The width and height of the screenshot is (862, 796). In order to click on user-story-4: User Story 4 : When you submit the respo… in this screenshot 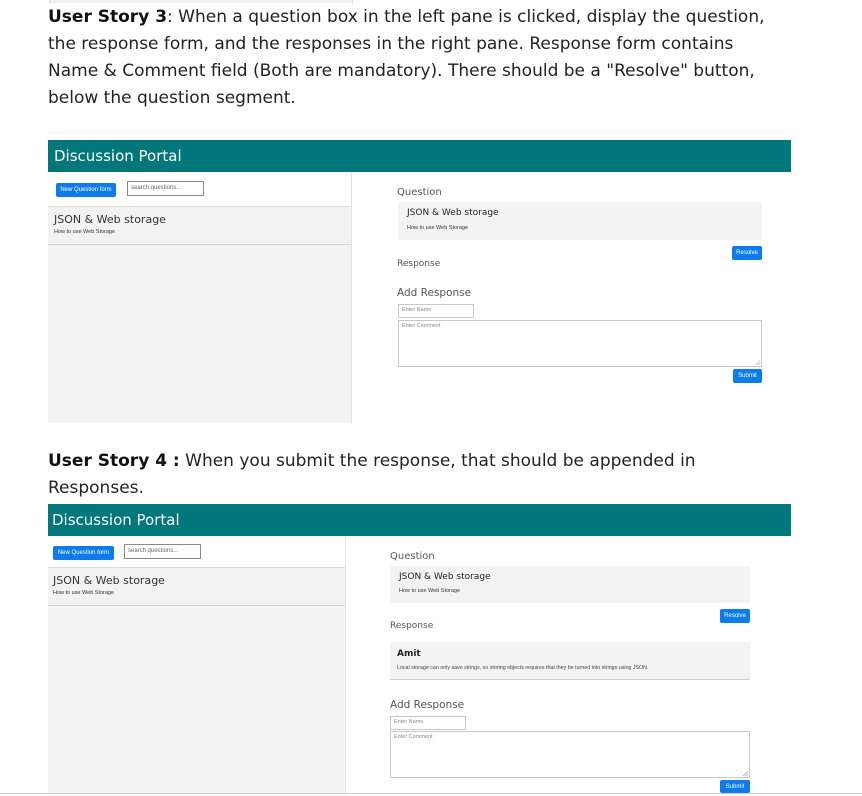, I will do `click(408, 475)`.